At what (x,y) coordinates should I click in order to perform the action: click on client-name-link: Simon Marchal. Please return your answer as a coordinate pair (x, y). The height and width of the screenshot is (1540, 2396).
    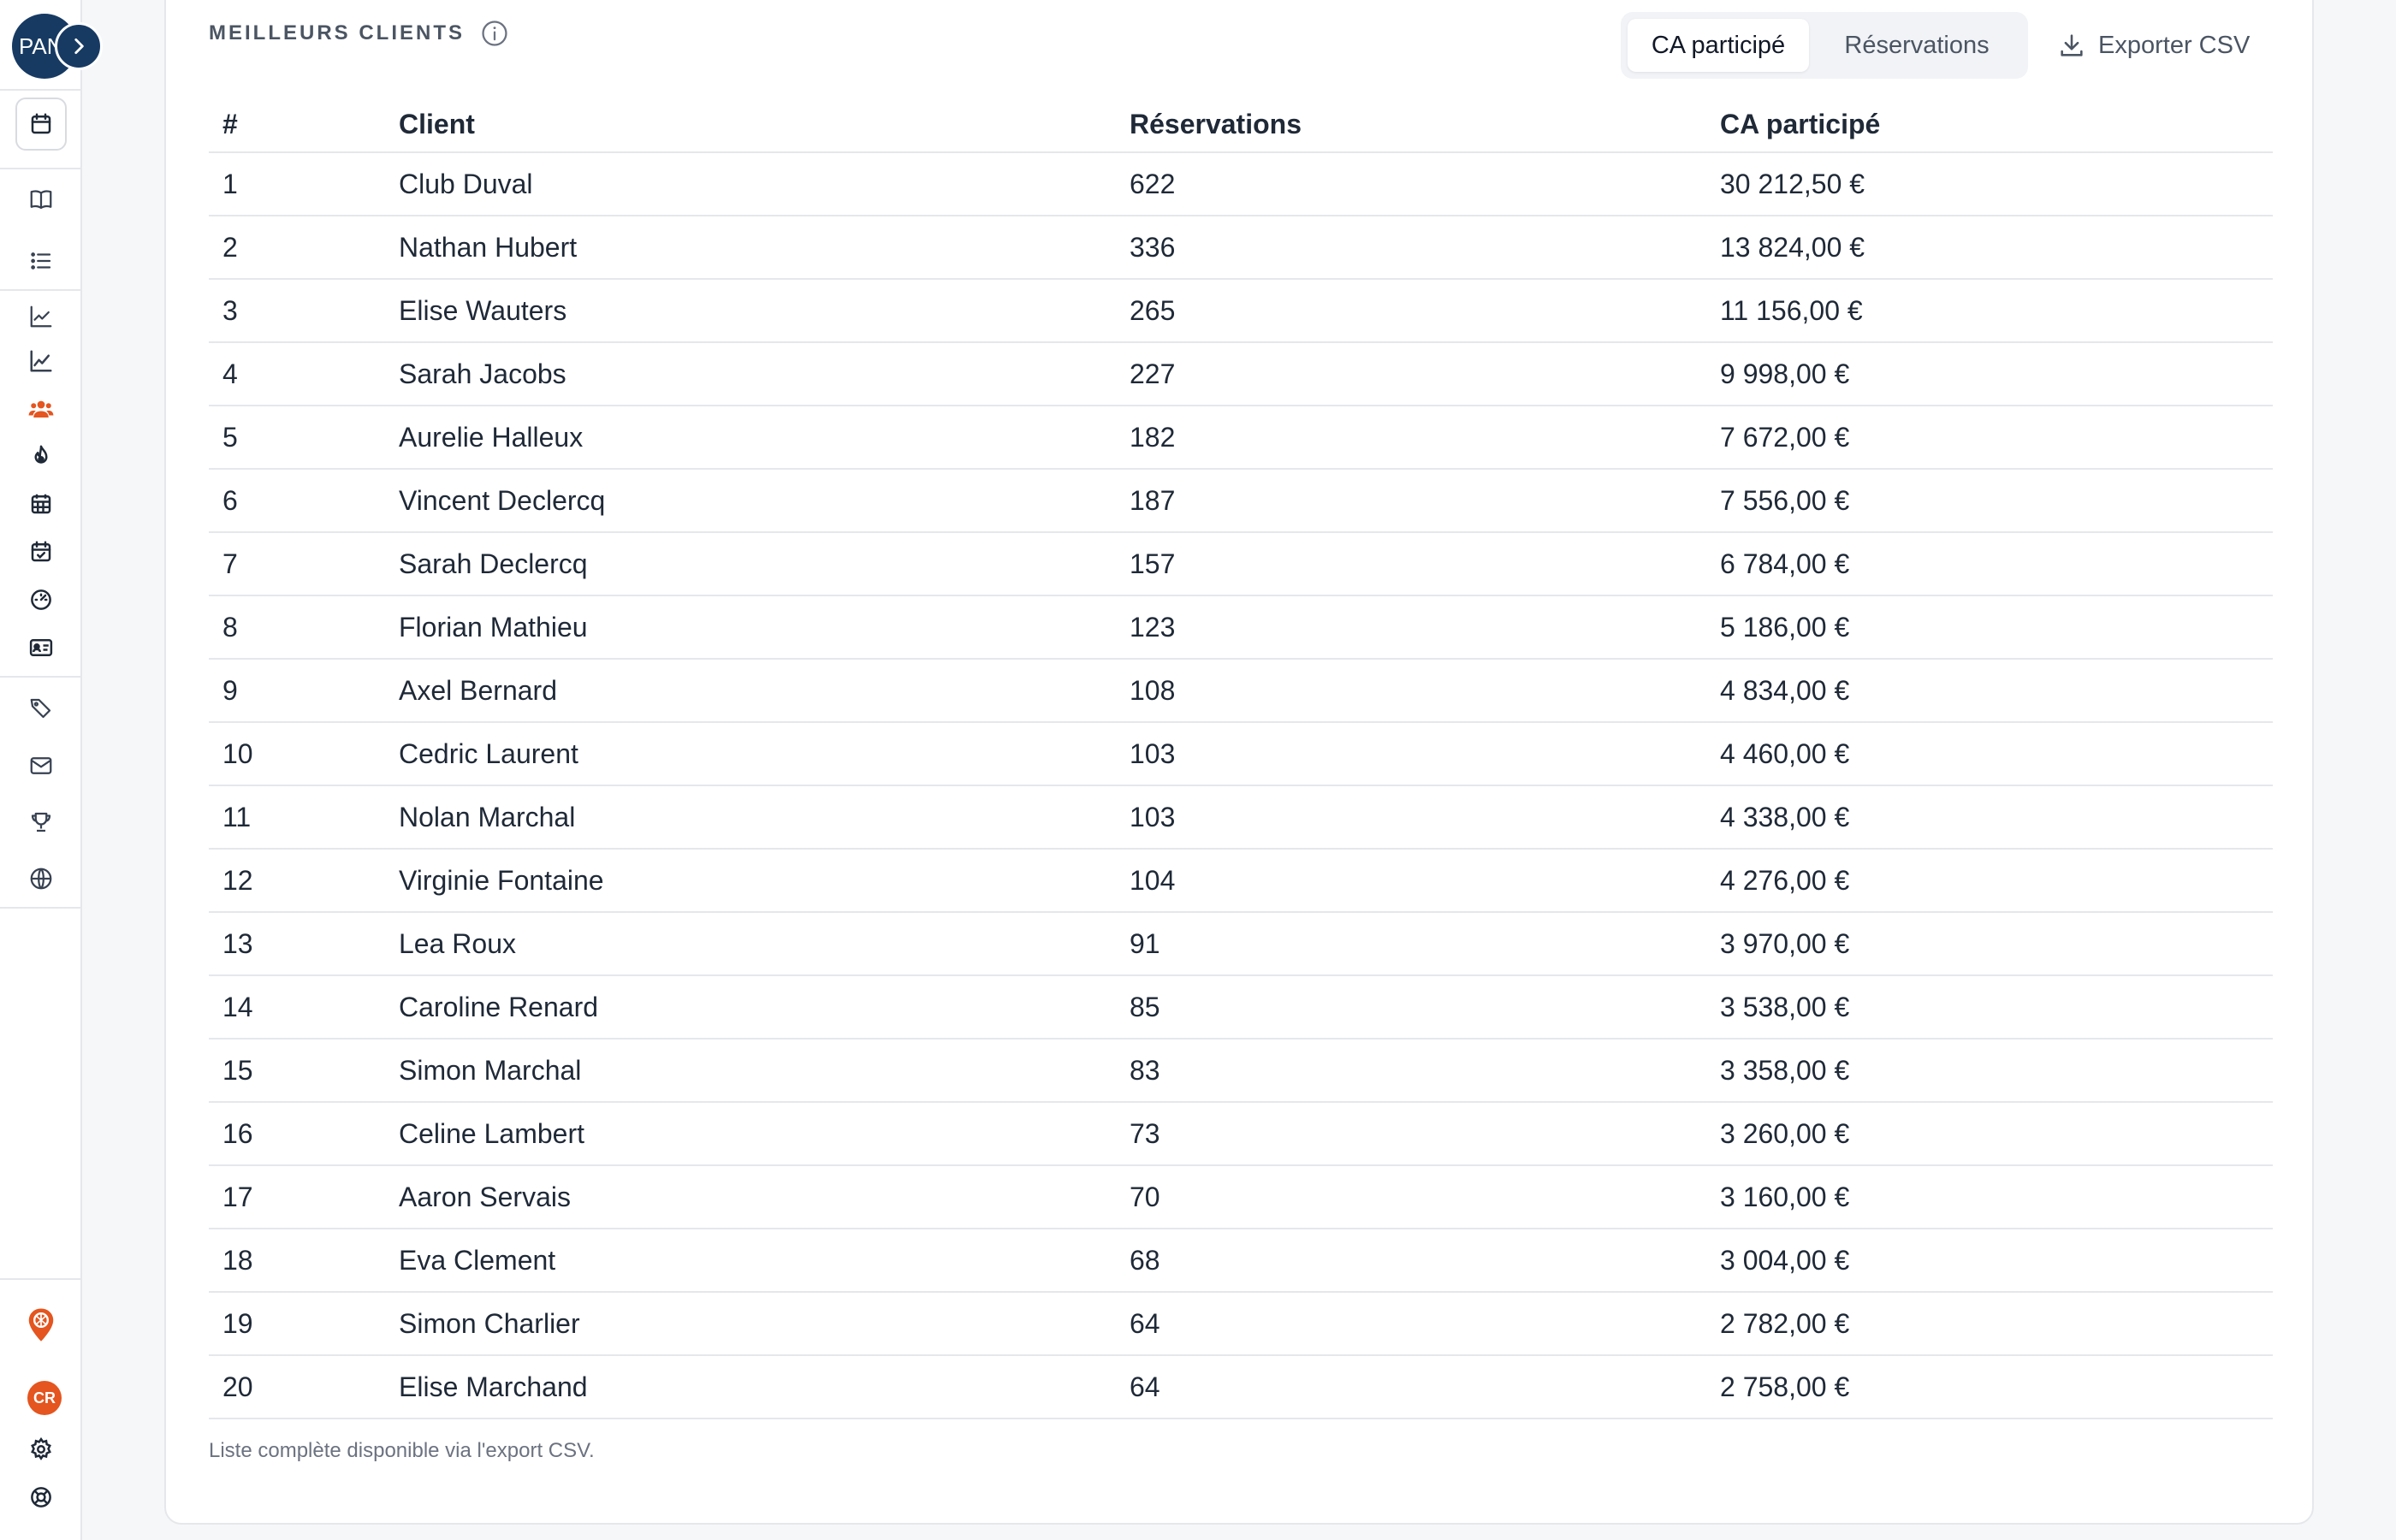
    Looking at the image, I should click on (750, 1071).